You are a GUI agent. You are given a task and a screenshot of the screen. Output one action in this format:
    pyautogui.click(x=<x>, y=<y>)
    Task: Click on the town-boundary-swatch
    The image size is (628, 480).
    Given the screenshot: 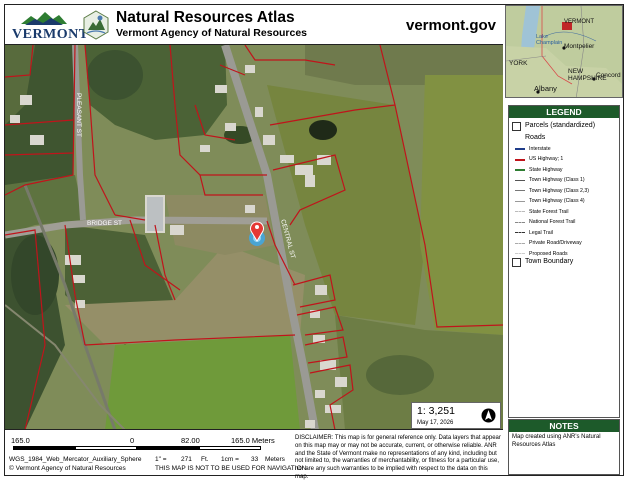 What is the action you would take?
    pyautogui.click(x=516, y=262)
    